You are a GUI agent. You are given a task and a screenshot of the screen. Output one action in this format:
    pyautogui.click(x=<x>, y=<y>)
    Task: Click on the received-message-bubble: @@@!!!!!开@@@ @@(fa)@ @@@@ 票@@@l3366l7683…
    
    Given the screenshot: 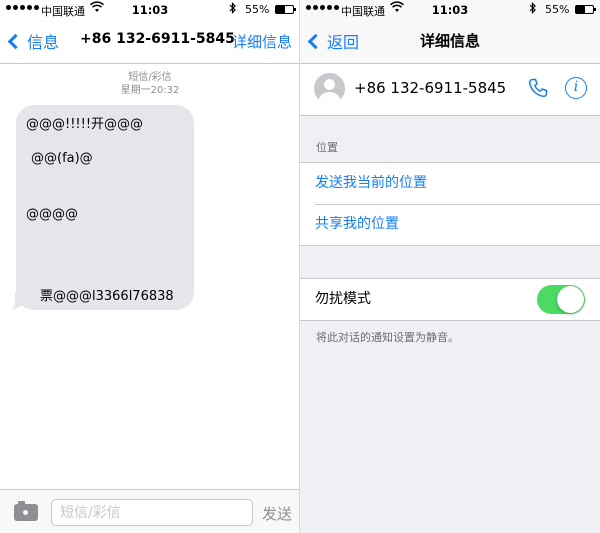 What is the action you would take?
    pyautogui.click(x=105, y=207)
    